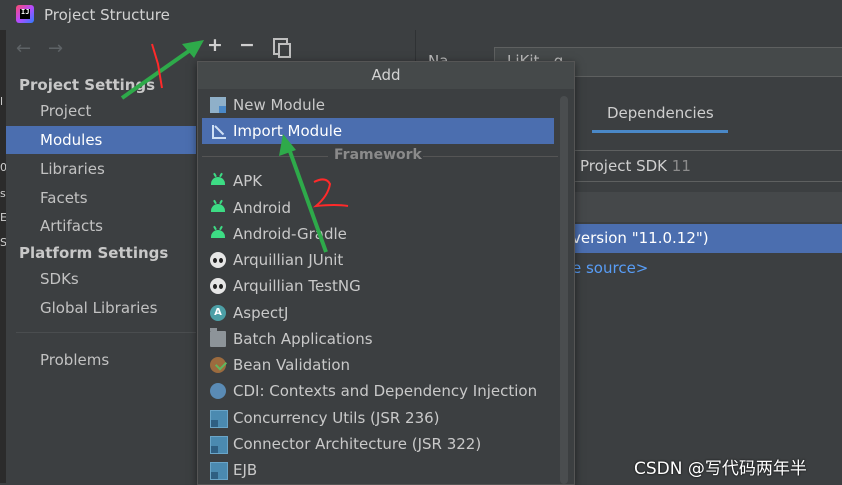 The width and height of the screenshot is (842, 485). I want to click on annotation-overlay, so click(234, 146).